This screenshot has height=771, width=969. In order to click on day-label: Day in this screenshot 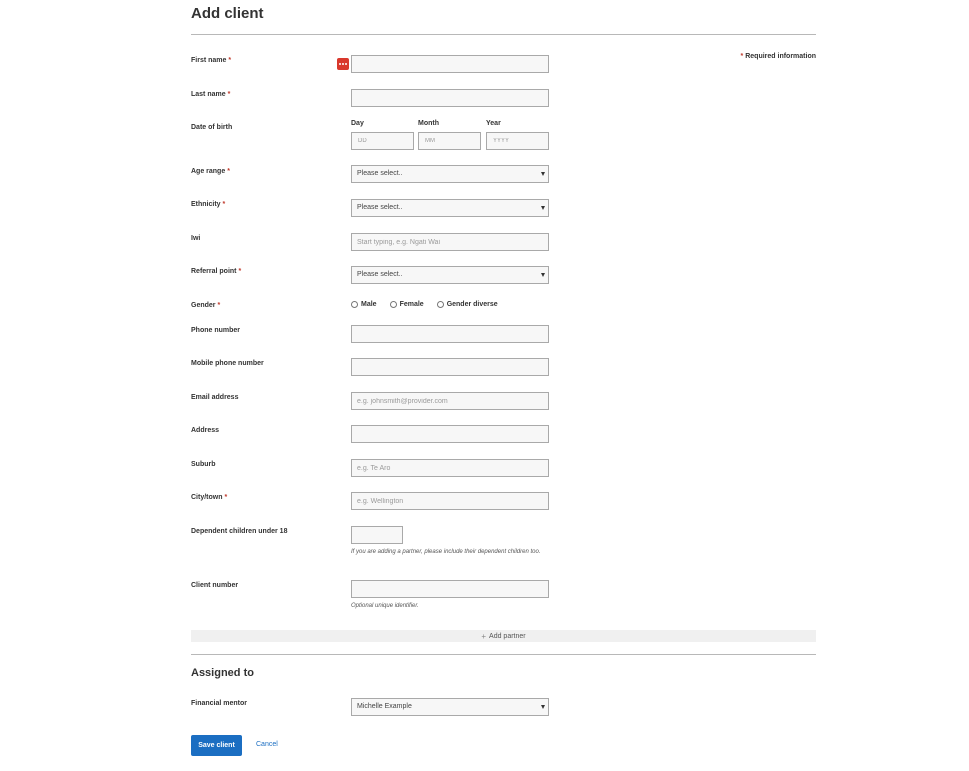, I will do `click(357, 123)`.